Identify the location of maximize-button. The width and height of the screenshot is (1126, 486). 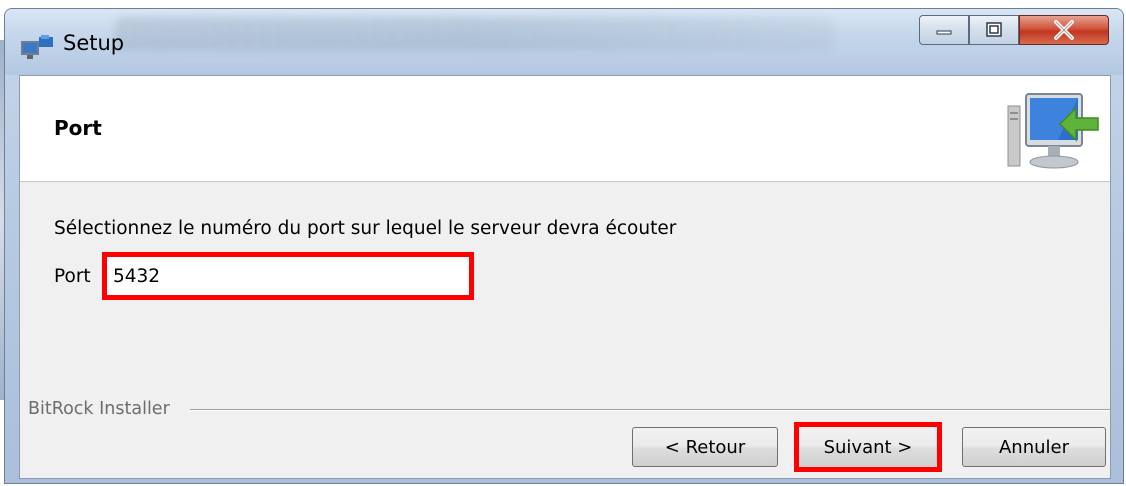
(994, 30).